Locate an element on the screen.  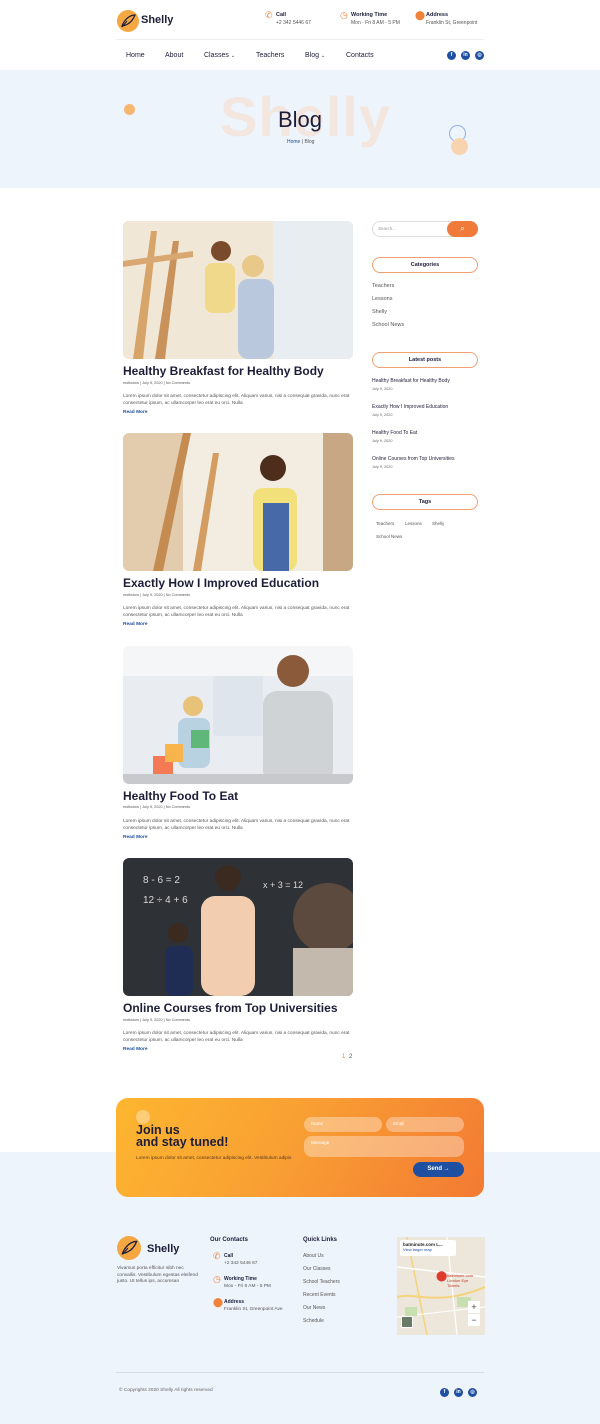
latest-post-title: Online Courses from Top Universities is located at coordinates (413, 459).